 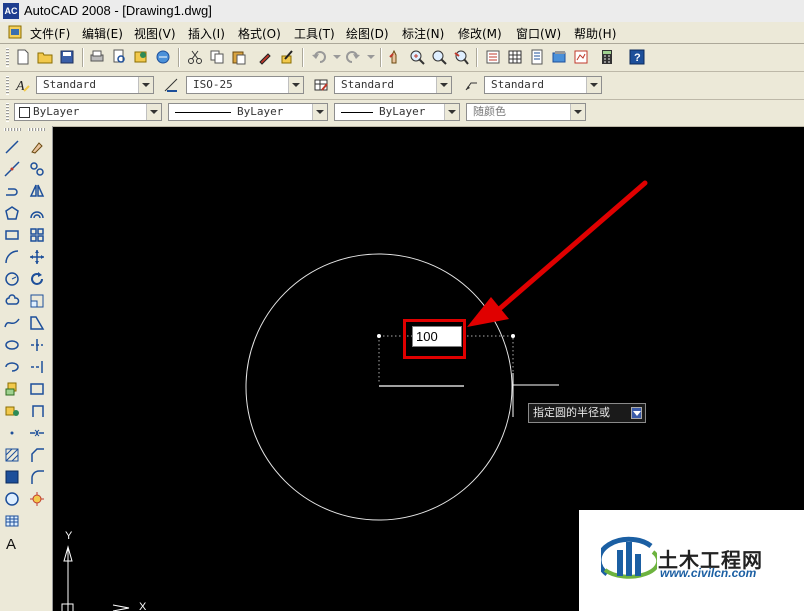 What do you see at coordinates (217, 57) in the screenshot?
I see `copy-icon` at bounding box center [217, 57].